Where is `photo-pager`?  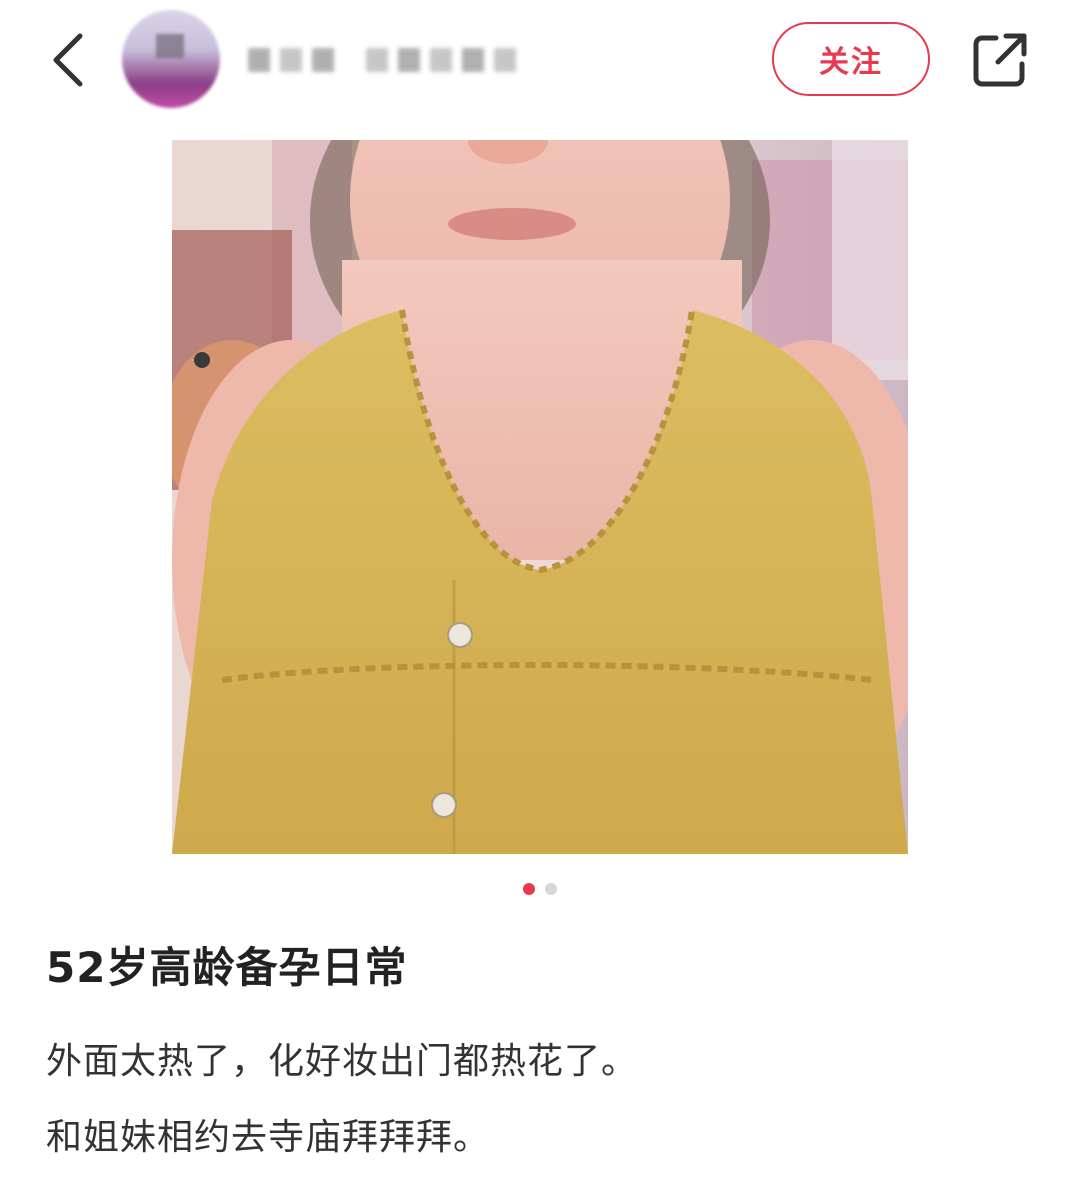 photo-pager is located at coordinates (540, 889).